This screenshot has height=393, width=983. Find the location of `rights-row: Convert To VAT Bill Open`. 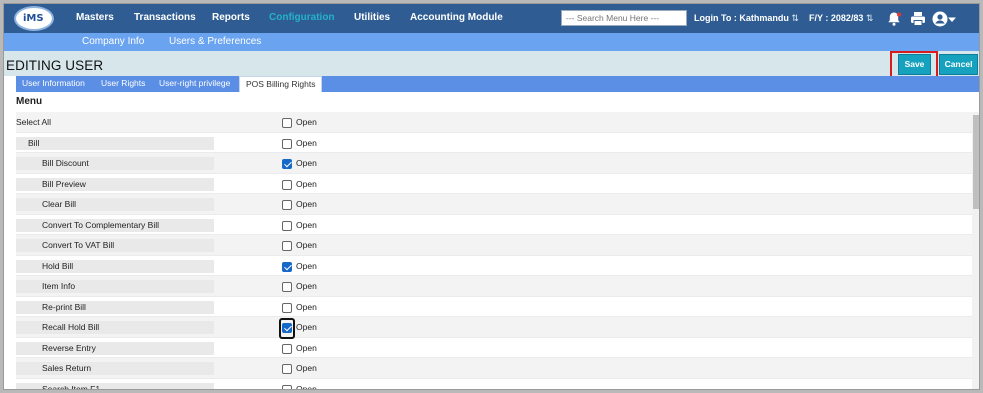

rights-row: Convert To VAT Bill Open is located at coordinates (494, 245).